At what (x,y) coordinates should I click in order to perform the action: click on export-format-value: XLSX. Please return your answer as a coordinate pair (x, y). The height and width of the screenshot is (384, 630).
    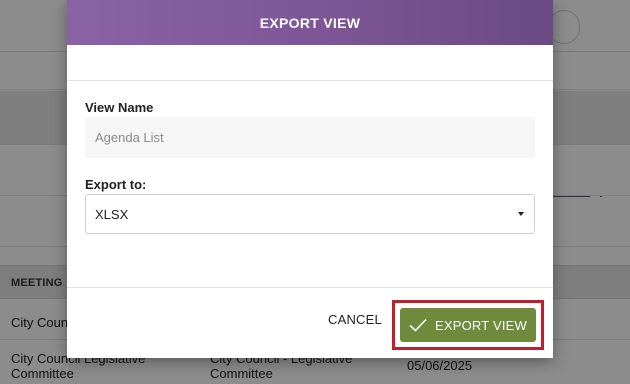
    Looking at the image, I should click on (112, 214).